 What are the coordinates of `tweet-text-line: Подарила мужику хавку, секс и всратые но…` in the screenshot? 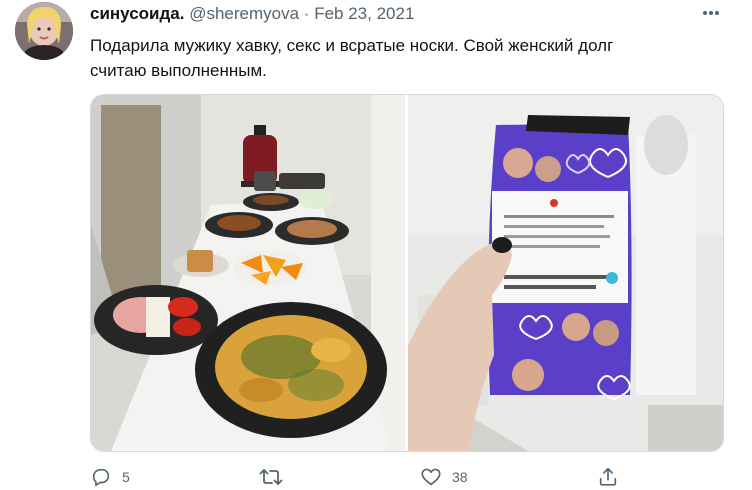 It's located at (352, 45).